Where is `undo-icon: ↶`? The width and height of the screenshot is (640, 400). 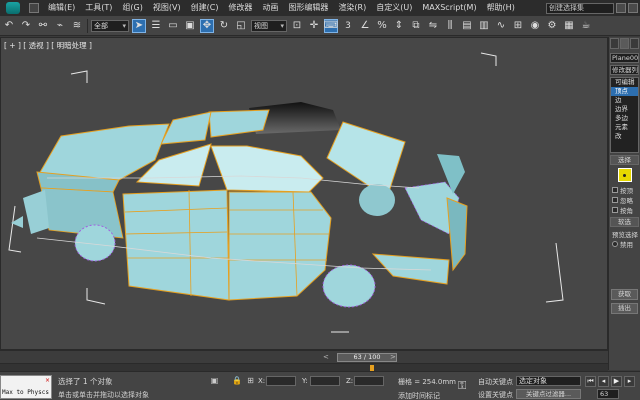 undo-icon: ↶ is located at coordinates (9, 26).